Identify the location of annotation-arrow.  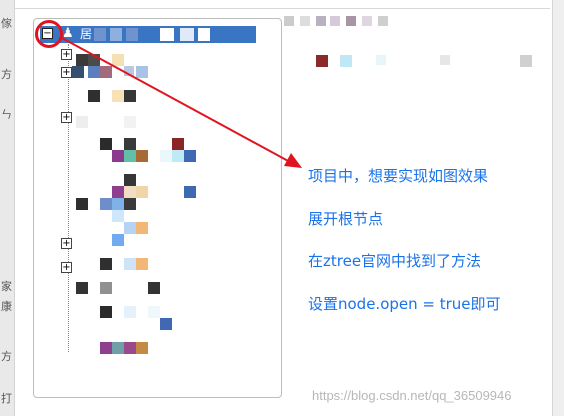
(181, 102).